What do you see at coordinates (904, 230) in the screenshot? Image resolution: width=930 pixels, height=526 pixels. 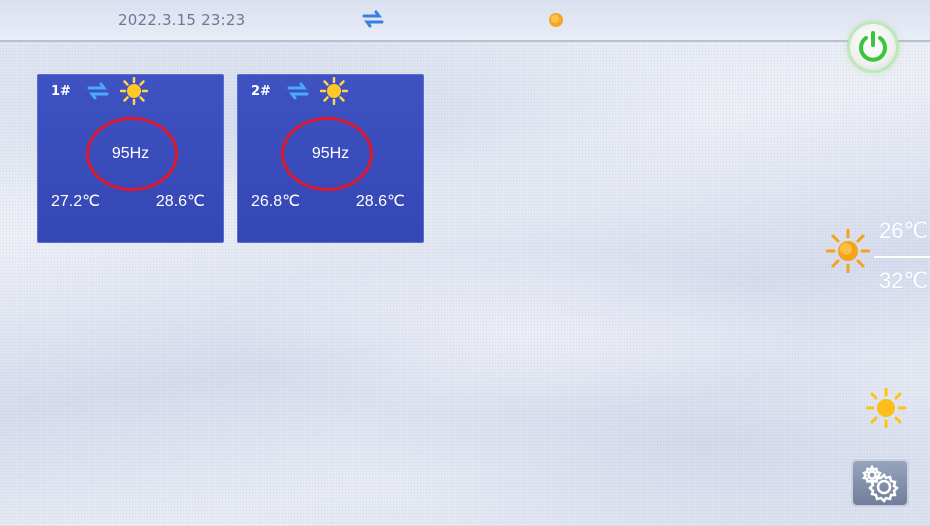 I see `outdoor-temp-high: 26℃` at bounding box center [904, 230].